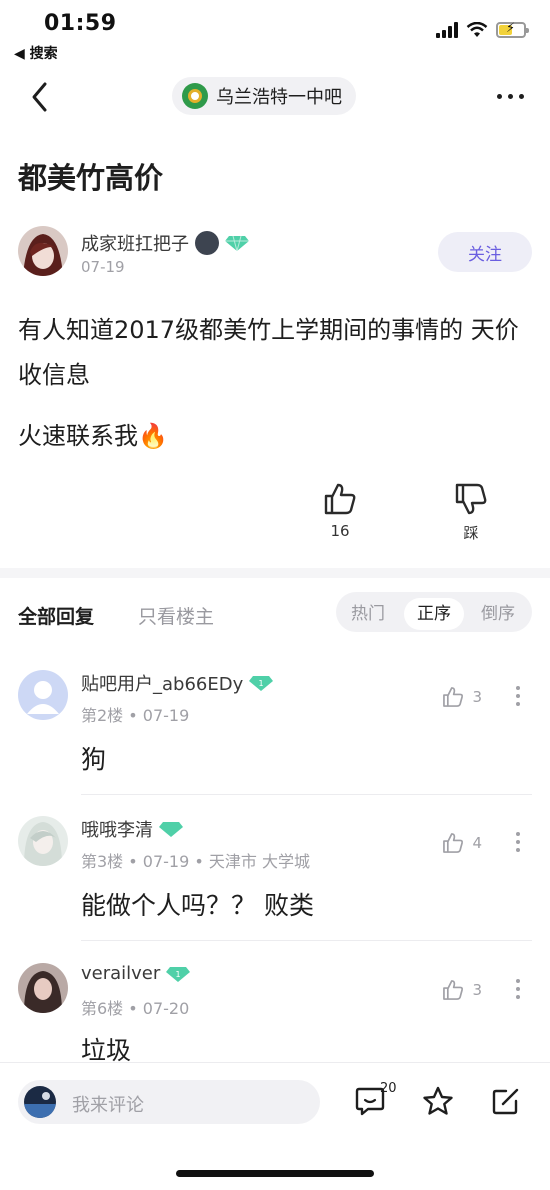  What do you see at coordinates (275, 31) in the screenshot?
I see `status-bar: 01:59 ◀ 搜索 ⚡` at bounding box center [275, 31].